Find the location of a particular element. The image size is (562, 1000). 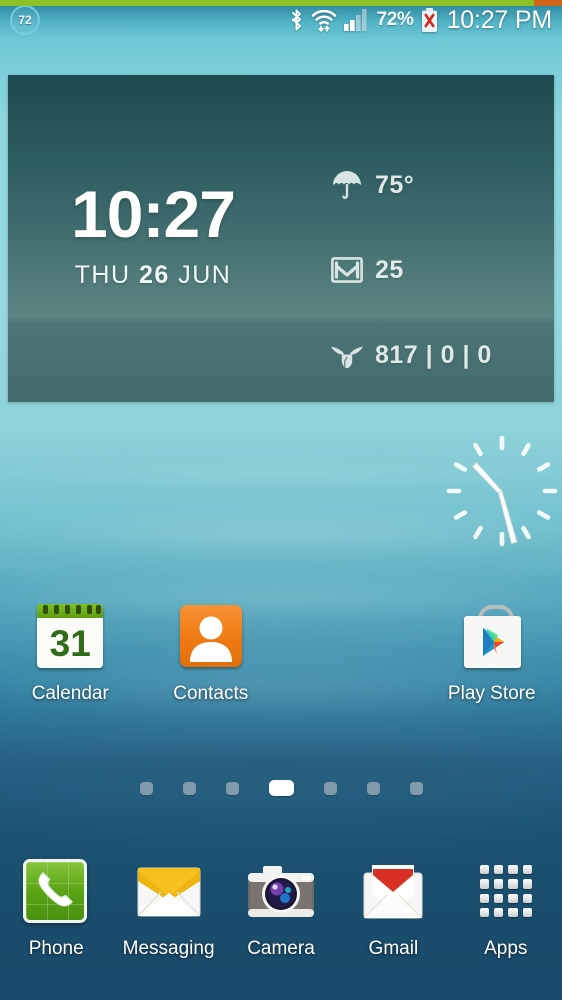

umbrella-icon is located at coordinates (347, 185).